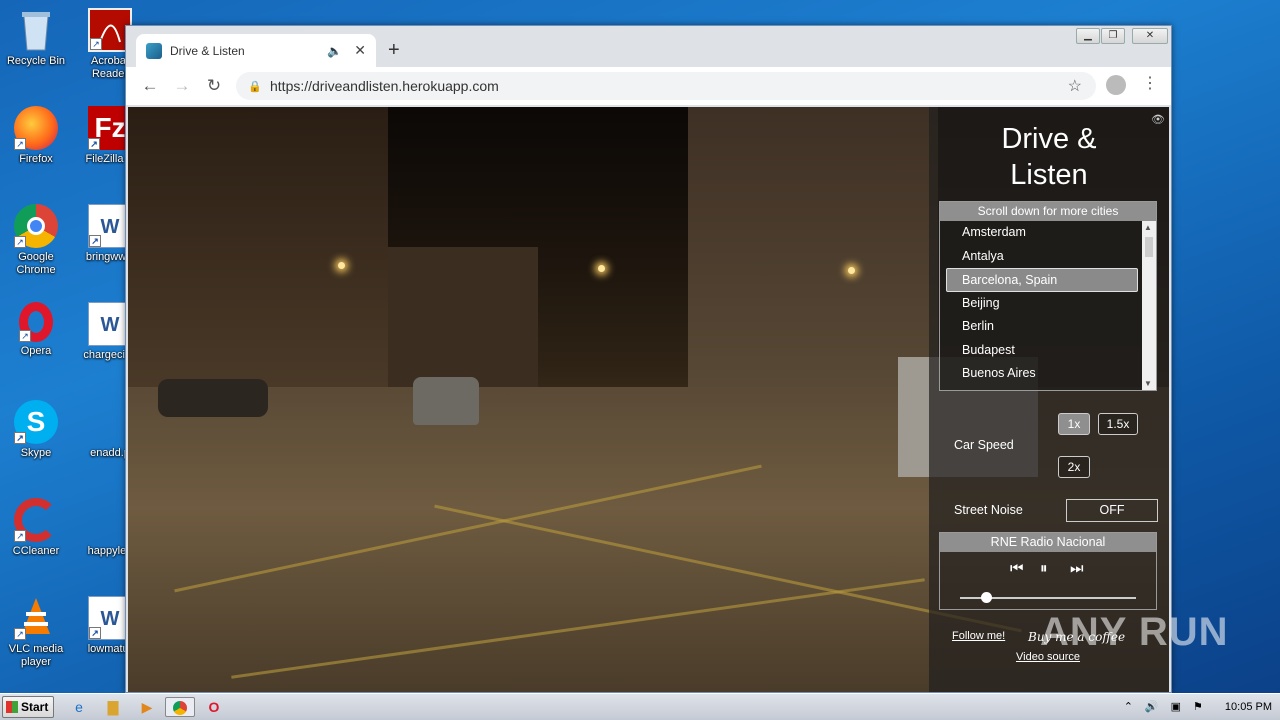 The width and height of the screenshot is (1280, 720). I want to click on skype-icon: S ↗, so click(36, 422).